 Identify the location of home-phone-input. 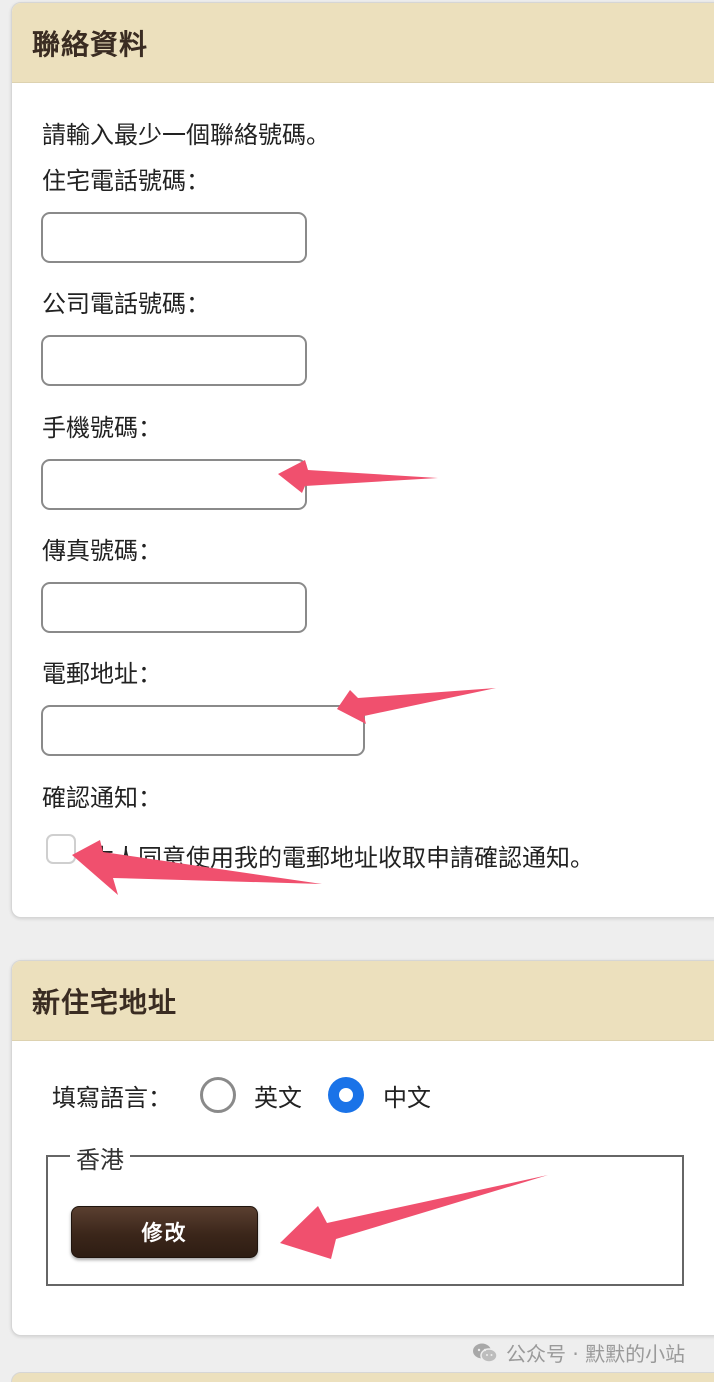
(174, 237).